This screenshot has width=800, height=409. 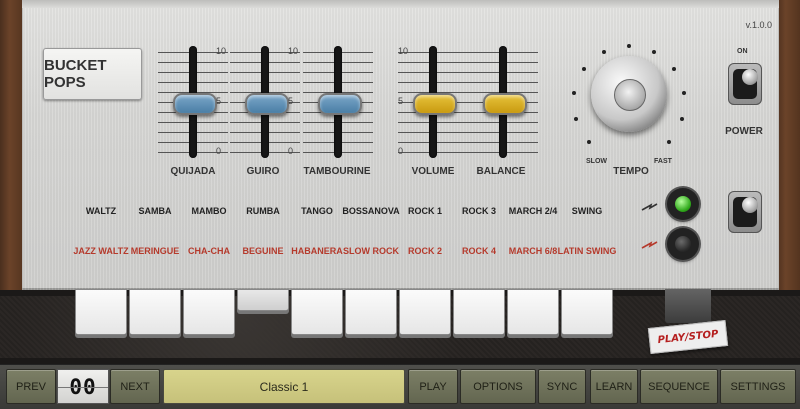 What do you see at coordinates (317, 251) in the screenshot?
I see `rhythm-label-lower: HABANERA` at bounding box center [317, 251].